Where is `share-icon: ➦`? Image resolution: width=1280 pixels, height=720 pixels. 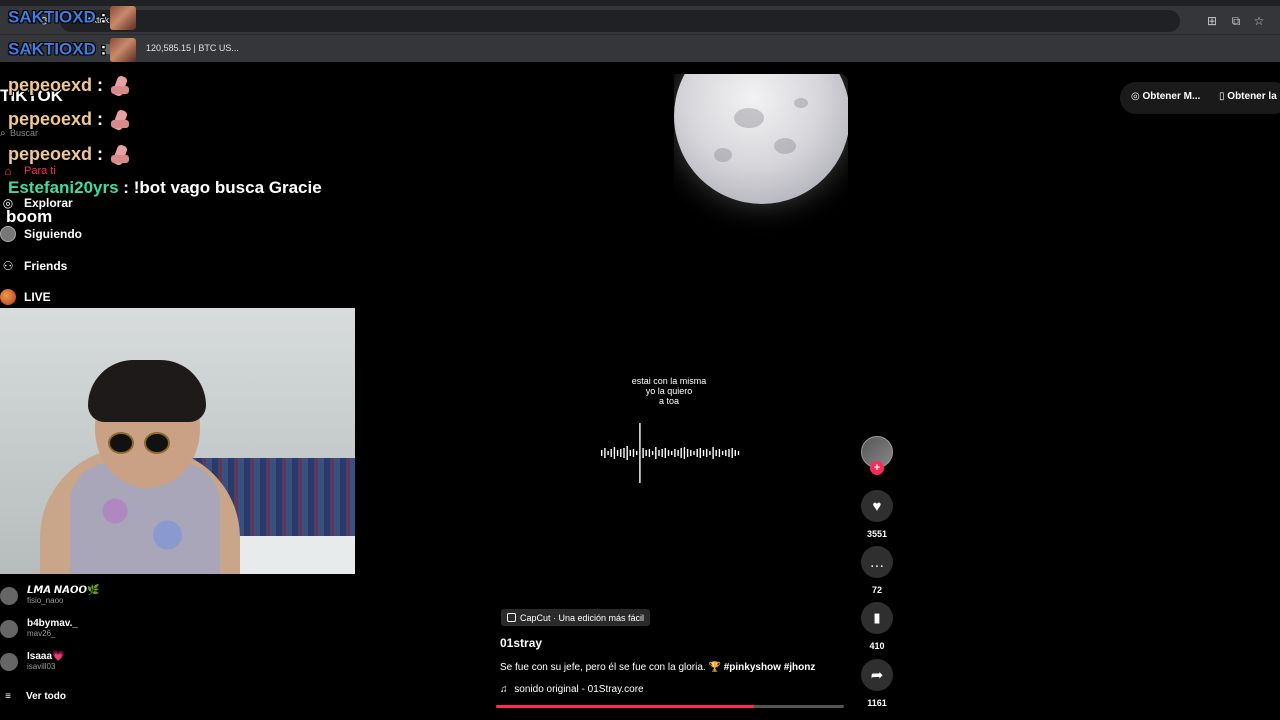 share-icon: ➦ is located at coordinates (877, 675).